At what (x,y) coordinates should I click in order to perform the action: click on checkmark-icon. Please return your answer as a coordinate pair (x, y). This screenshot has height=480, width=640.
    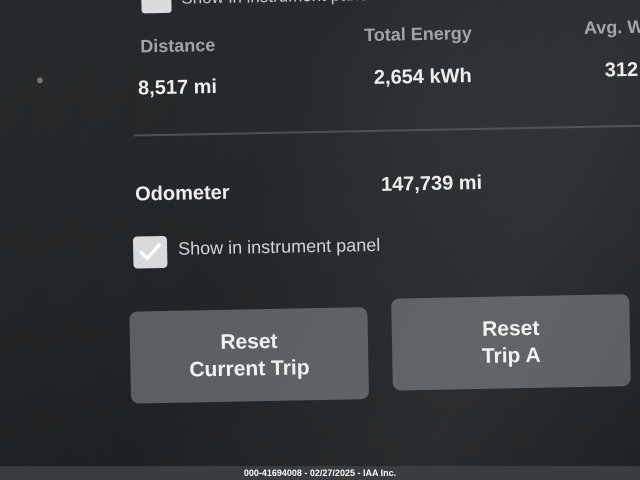
    Looking at the image, I should click on (150, 252).